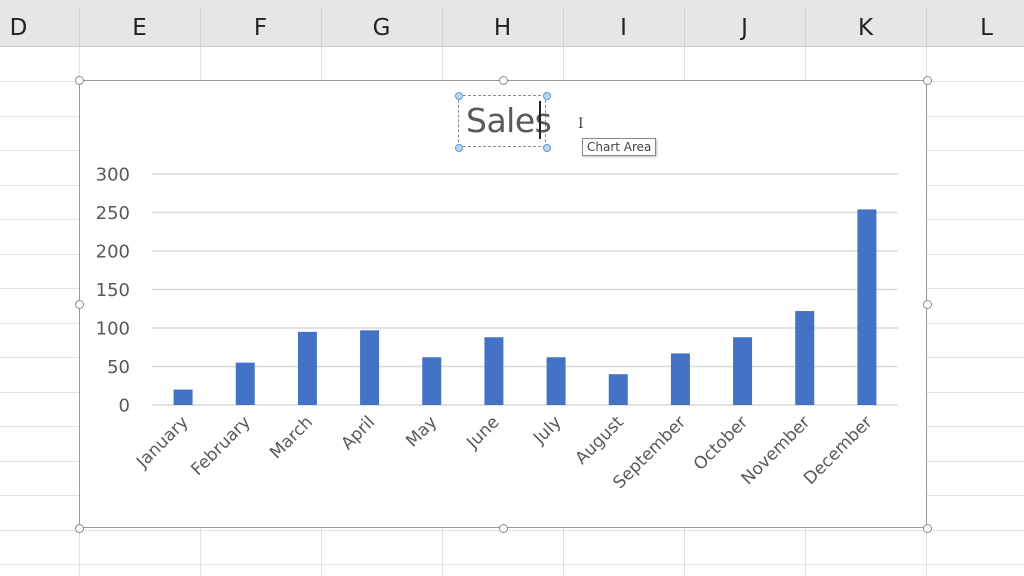 The width and height of the screenshot is (1024, 576). I want to click on x-tick-label: July, so click(547, 430).